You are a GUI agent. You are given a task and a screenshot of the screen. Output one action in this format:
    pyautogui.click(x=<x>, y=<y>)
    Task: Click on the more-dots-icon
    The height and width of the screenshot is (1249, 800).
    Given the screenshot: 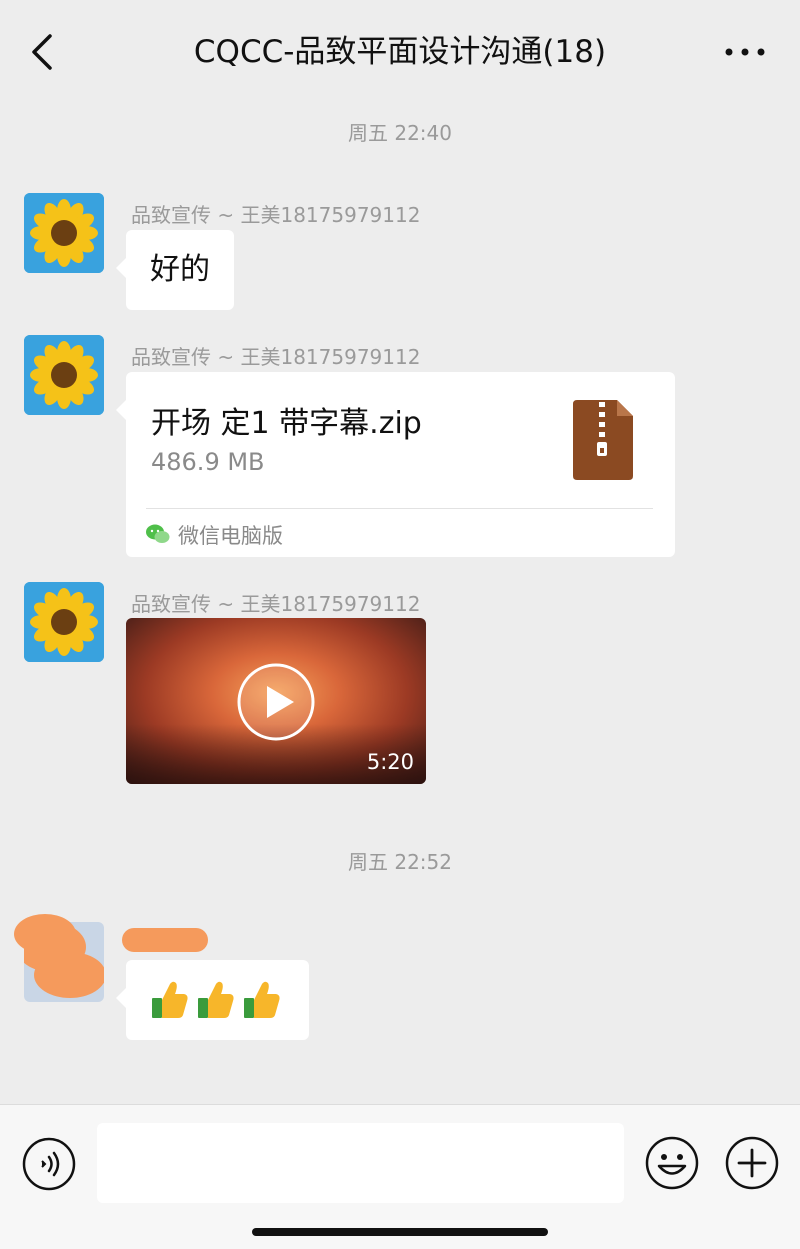 What is the action you would take?
    pyautogui.click(x=745, y=52)
    